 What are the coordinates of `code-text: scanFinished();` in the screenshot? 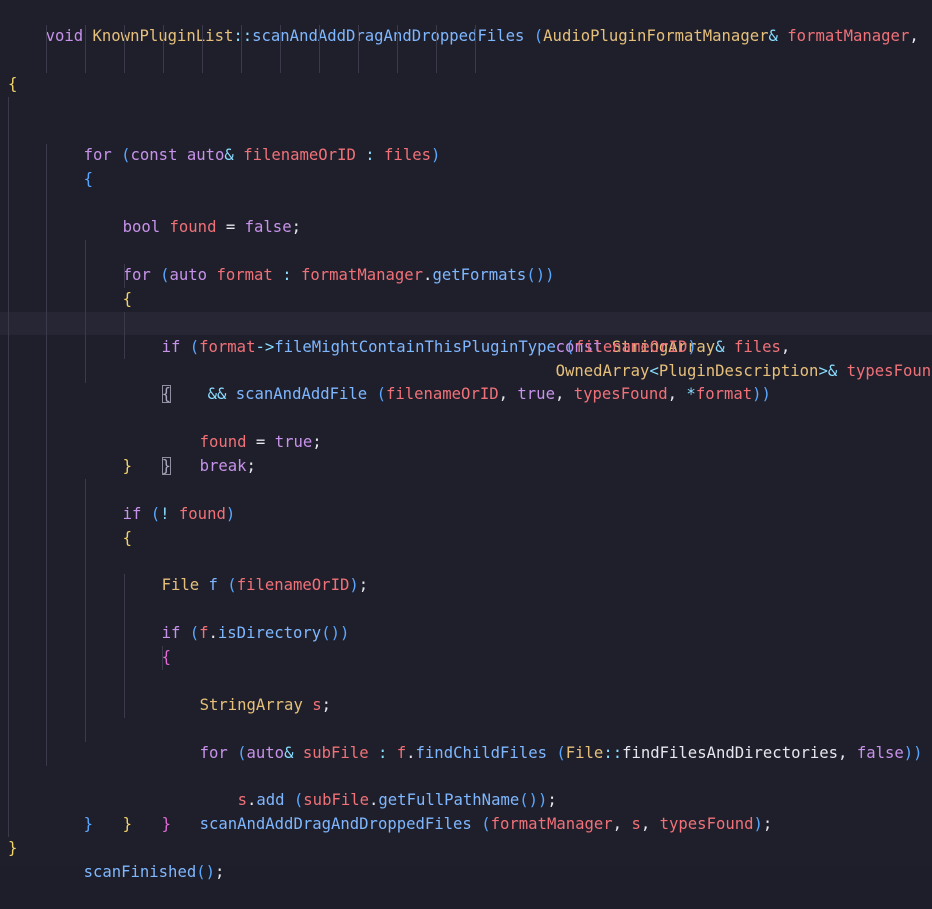 It's located at (154, 872).